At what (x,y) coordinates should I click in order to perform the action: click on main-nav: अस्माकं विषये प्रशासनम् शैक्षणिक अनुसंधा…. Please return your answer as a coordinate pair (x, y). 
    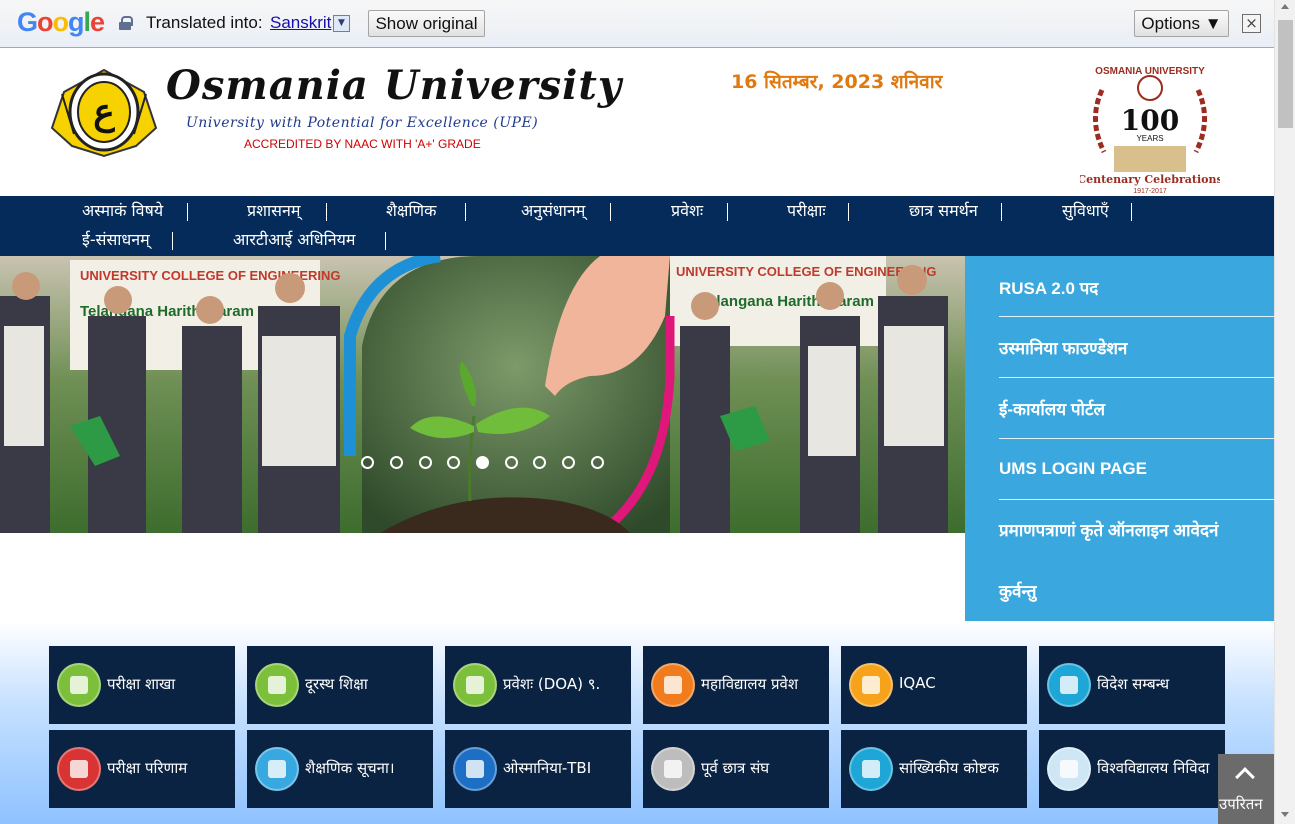
    Looking at the image, I should click on (637, 226).